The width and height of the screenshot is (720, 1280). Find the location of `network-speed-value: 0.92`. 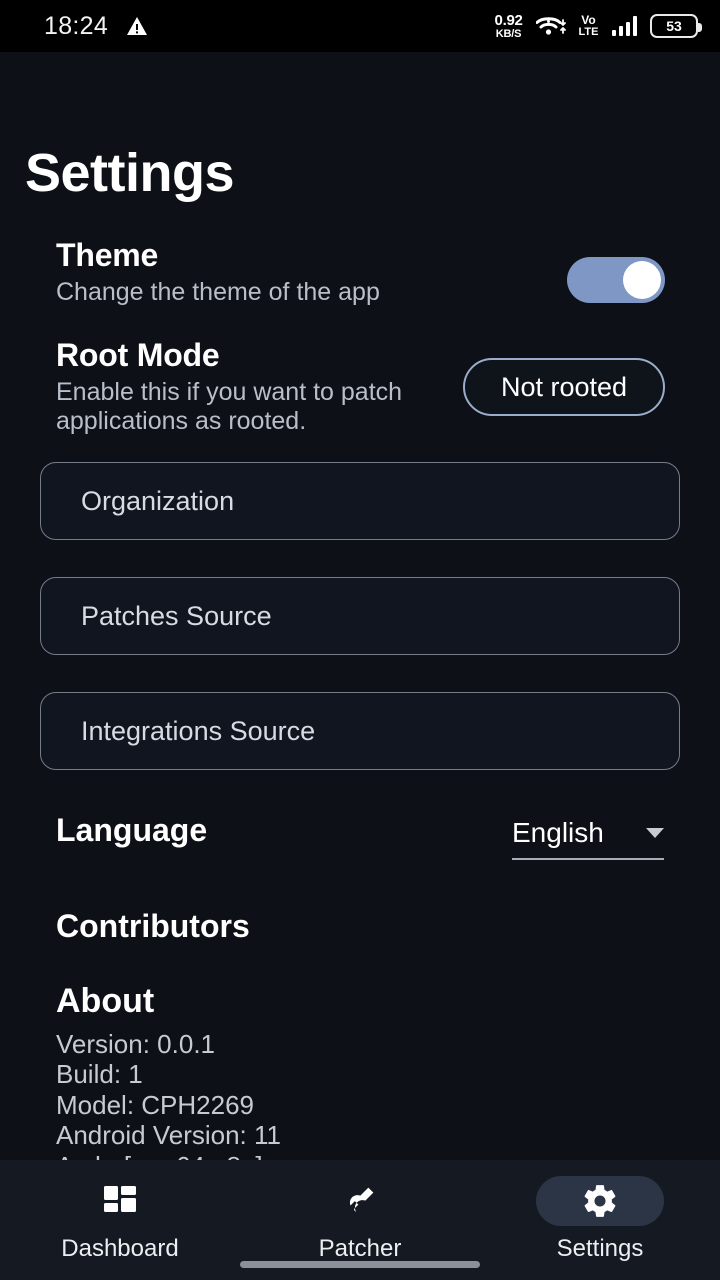

network-speed-value: 0.92 is located at coordinates (508, 20).